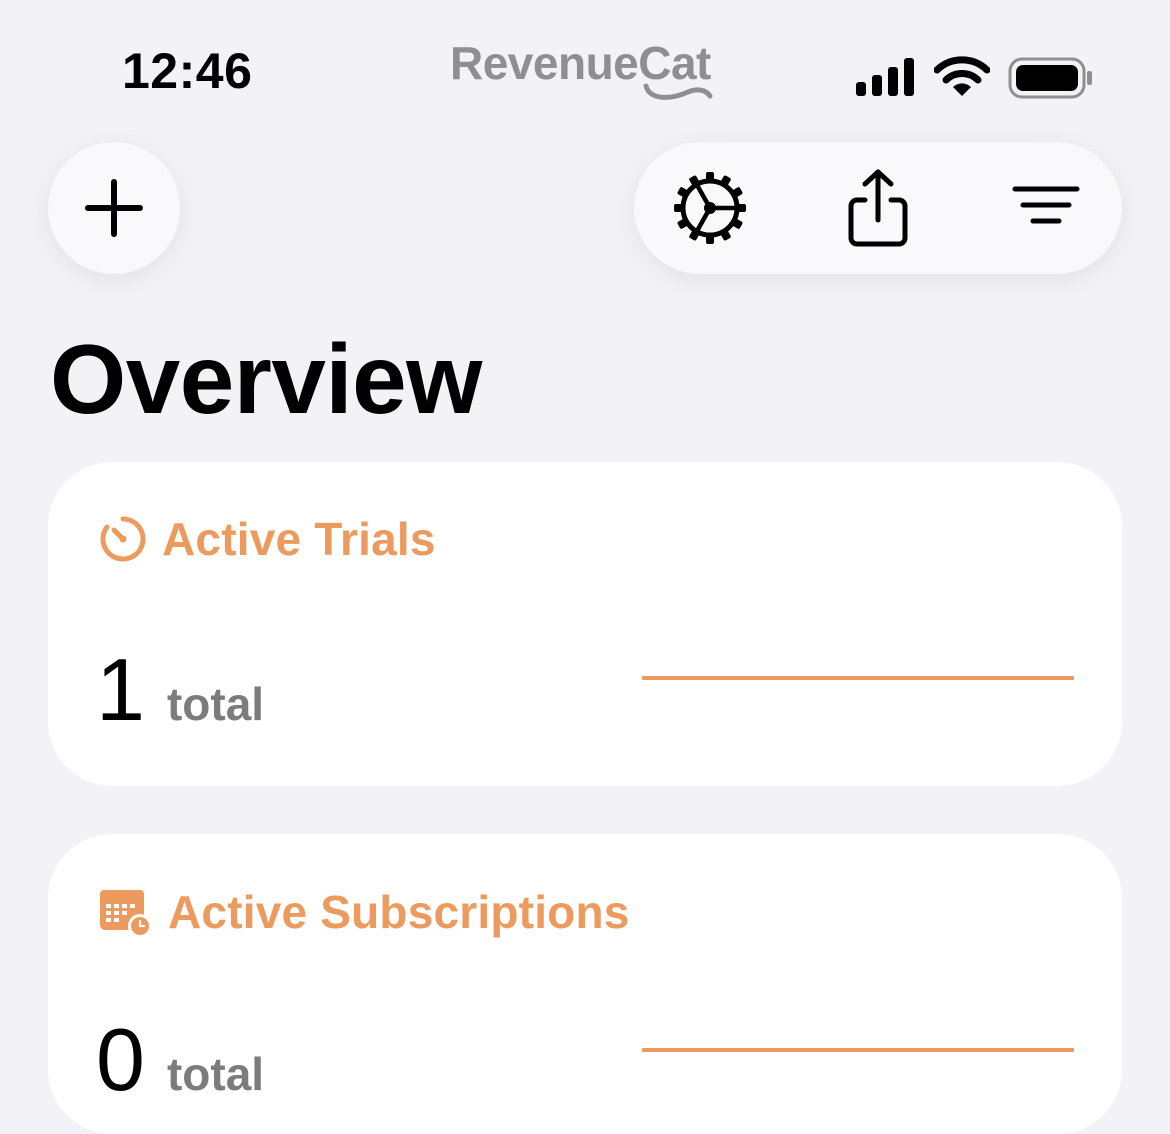 The height and width of the screenshot is (1134, 1170). Describe the element at coordinates (585, 65) in the screenshot. I see `status-bar: 12:46 RevenueCat` at that location.